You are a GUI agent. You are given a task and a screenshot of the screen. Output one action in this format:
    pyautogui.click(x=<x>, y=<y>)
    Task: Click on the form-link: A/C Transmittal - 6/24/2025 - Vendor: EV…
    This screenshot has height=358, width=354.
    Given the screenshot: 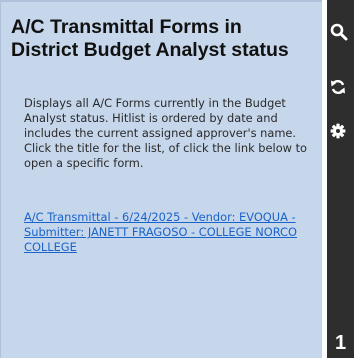 What is the action you would take?
    pyautogui.click(x=172, y=232)
    